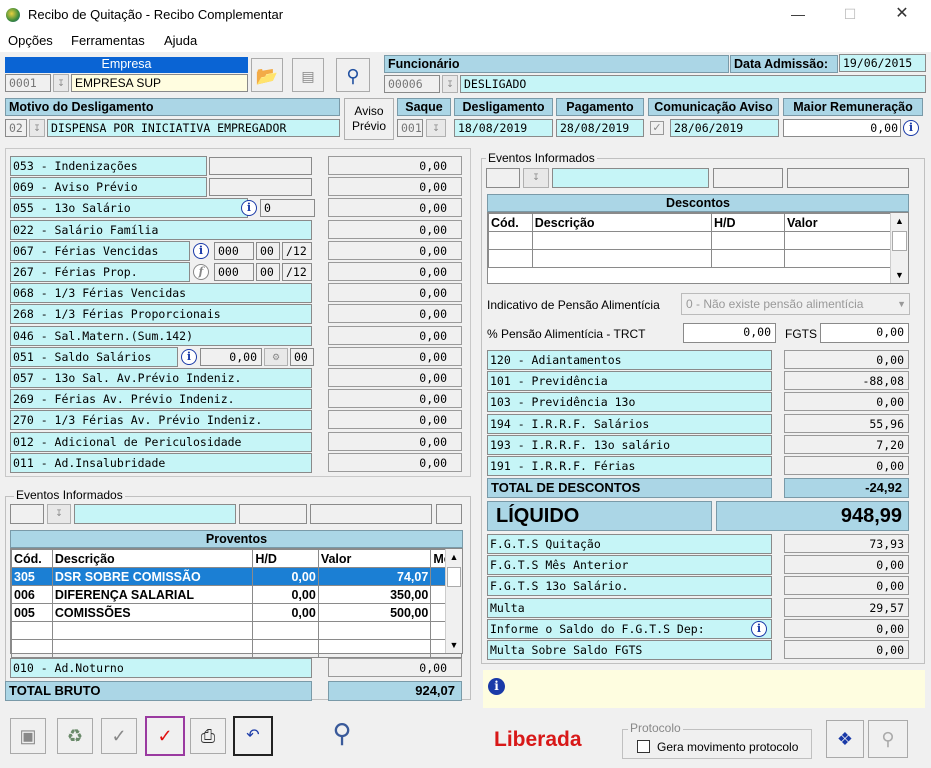  I want to click on desc-col-descricao: Descrição, so click(622, 222).